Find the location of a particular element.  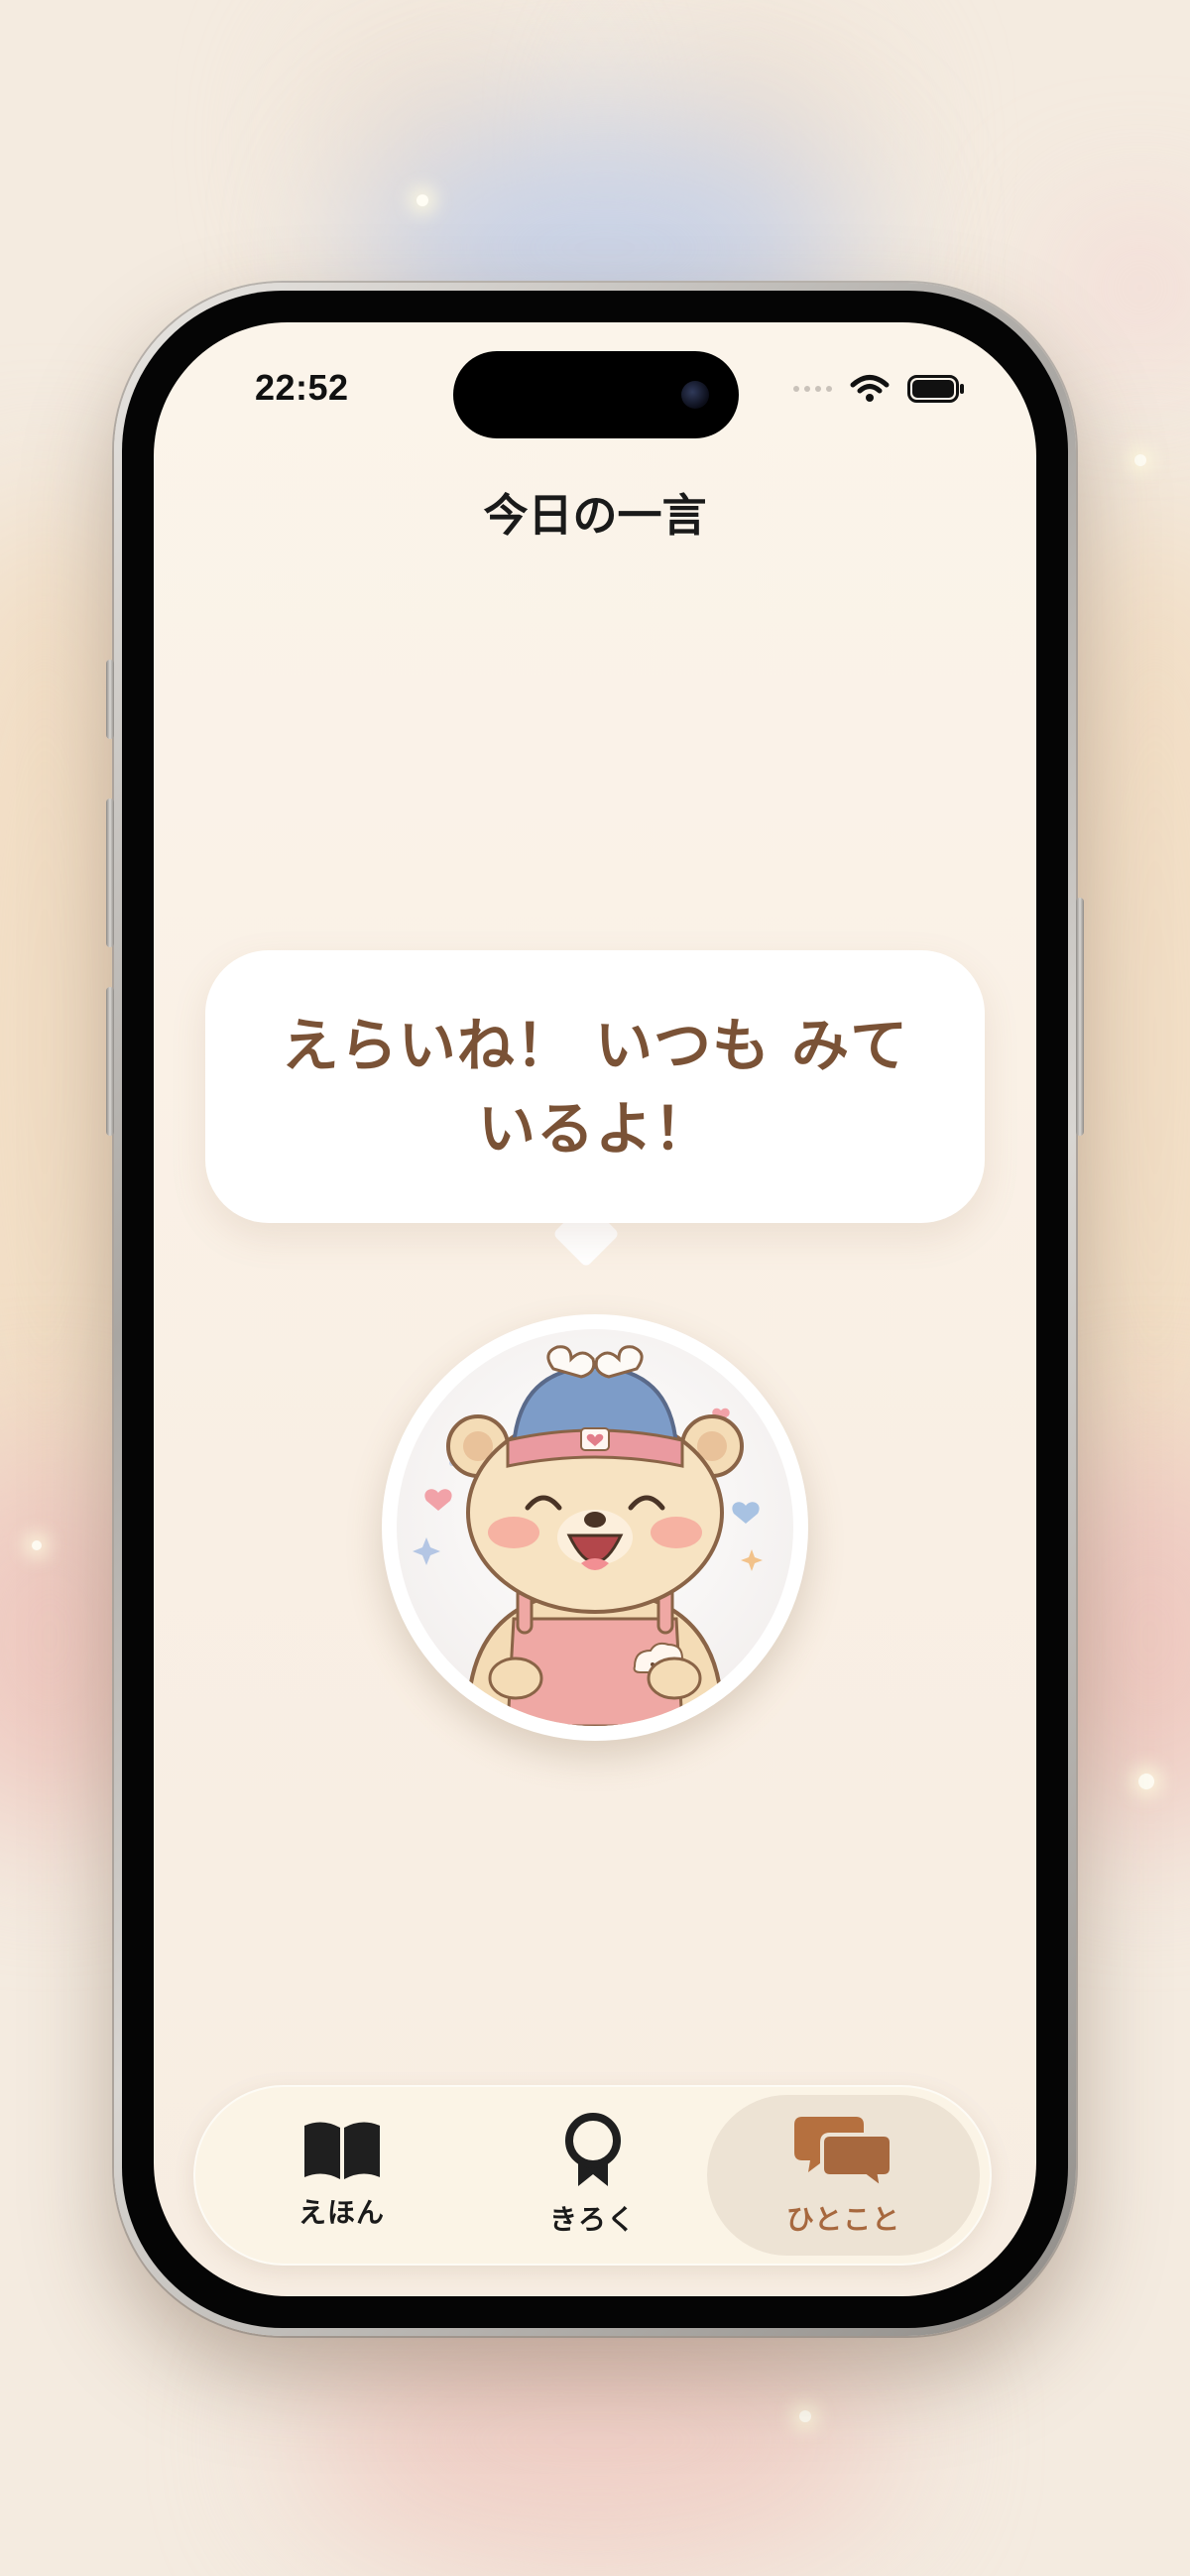

status-indicators is located at coordinates (879, 389).